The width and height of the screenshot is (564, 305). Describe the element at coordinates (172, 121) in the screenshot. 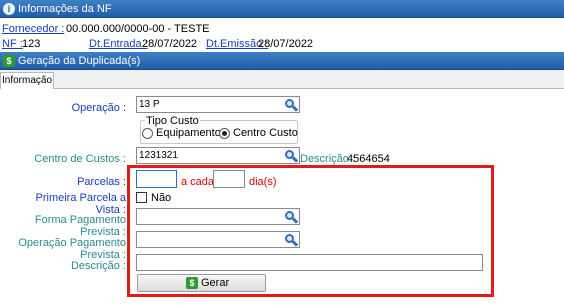

I see `tipo-custo-legend: Tipo Custo` at that location.